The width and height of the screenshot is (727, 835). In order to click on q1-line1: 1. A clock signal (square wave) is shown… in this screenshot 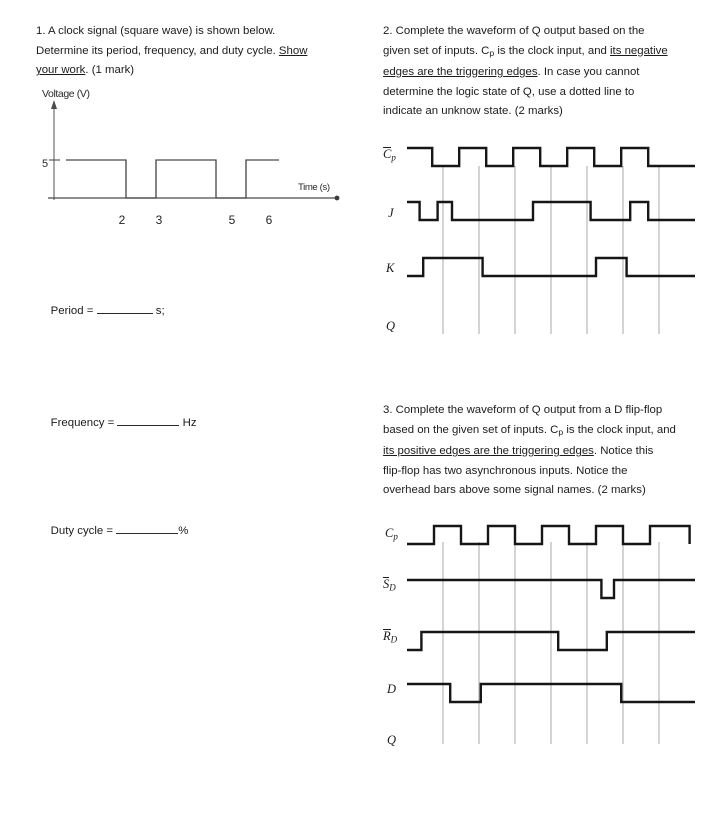, I will do `click(156, 31)`.